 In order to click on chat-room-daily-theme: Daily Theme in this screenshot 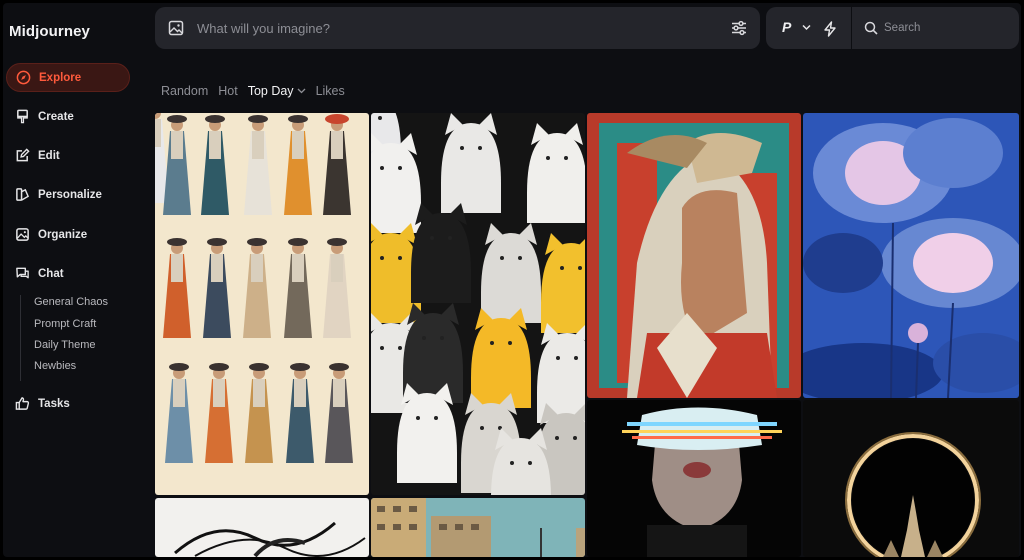, I will do `click(65, 345)`.